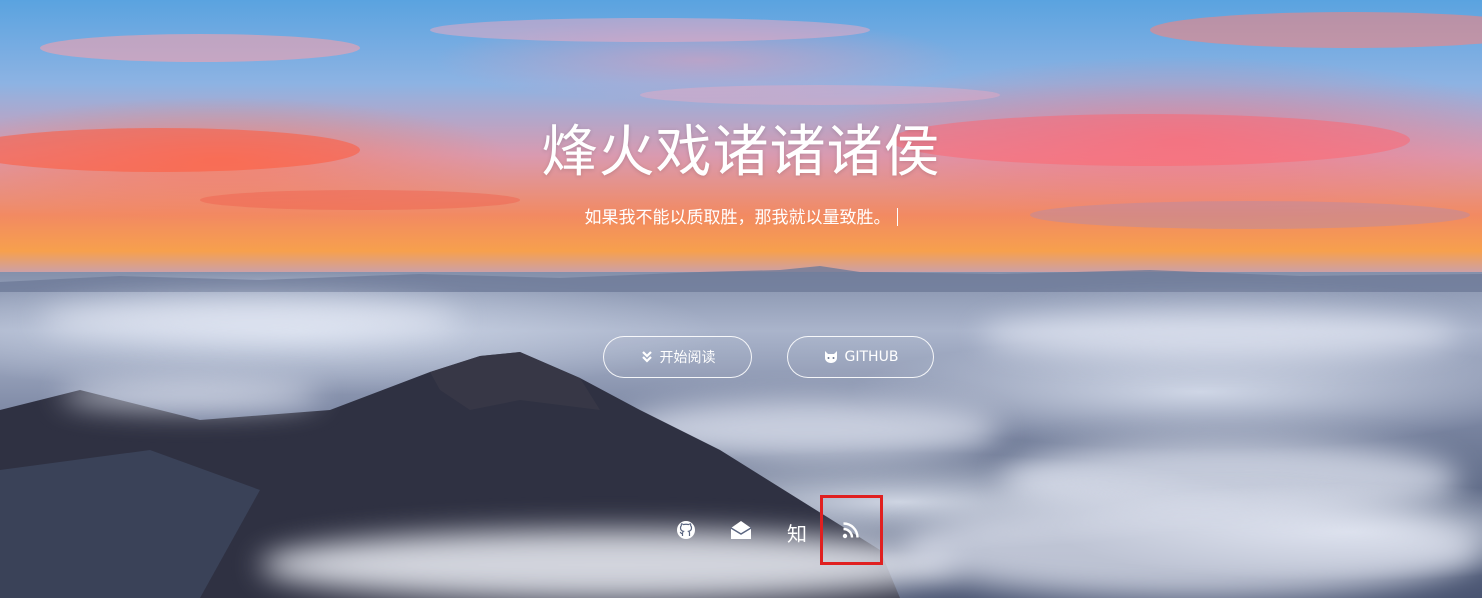  Describe the element at coordinates (647, 357) in the screenshot. I see `double-chevron-down-icon` at that location.